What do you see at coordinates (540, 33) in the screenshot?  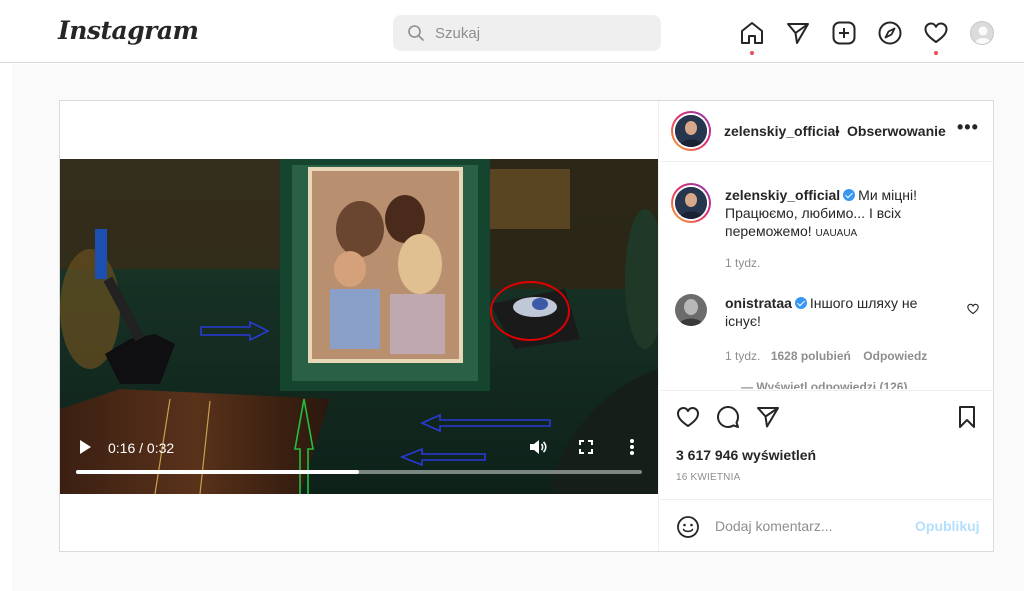 I see `search-input` at bounding box center [540, 33].